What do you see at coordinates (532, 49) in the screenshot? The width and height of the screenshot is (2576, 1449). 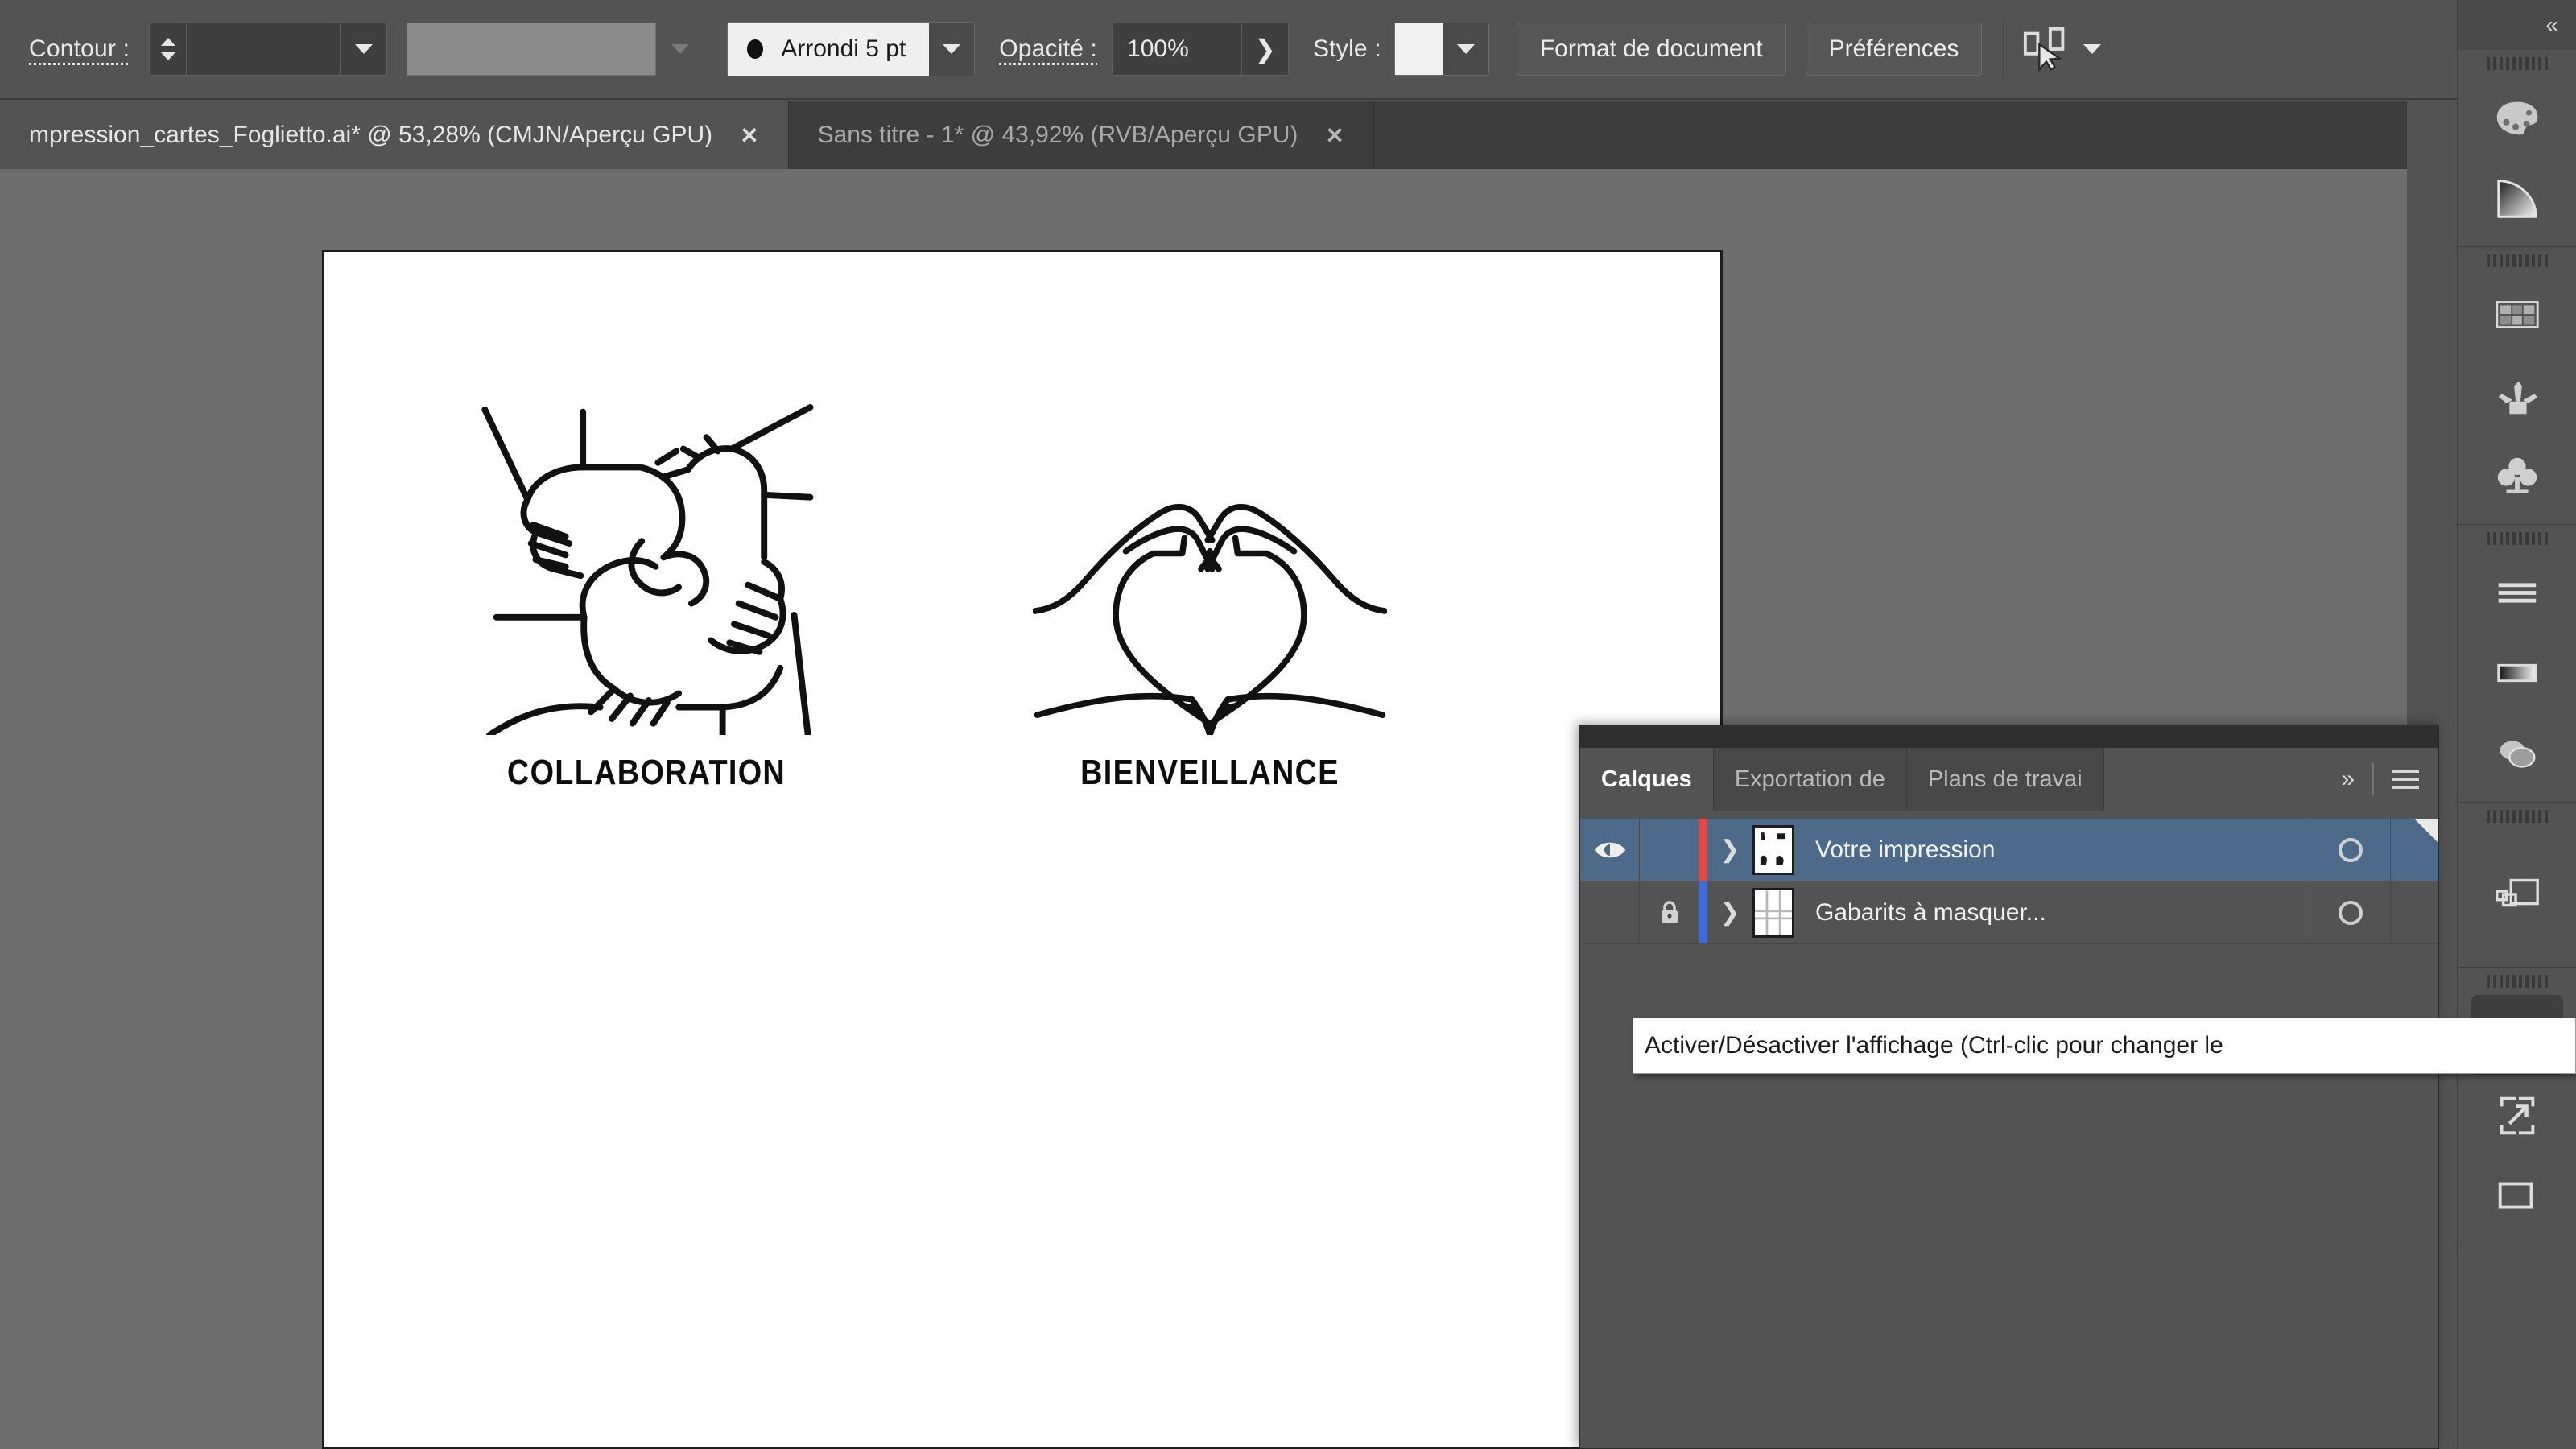 I see `stroke-profile-preview` at bounding box center [532, 49].